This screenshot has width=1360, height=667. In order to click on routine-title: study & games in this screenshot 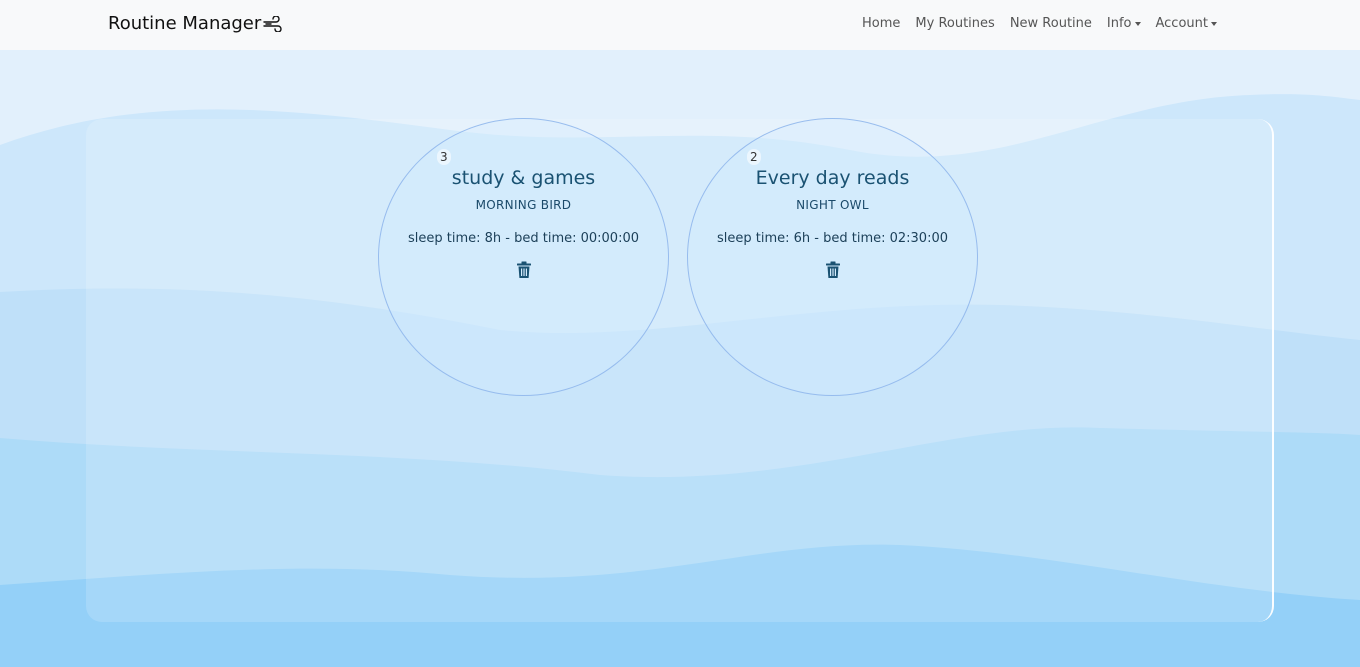, I will do `click(523, 178)`.